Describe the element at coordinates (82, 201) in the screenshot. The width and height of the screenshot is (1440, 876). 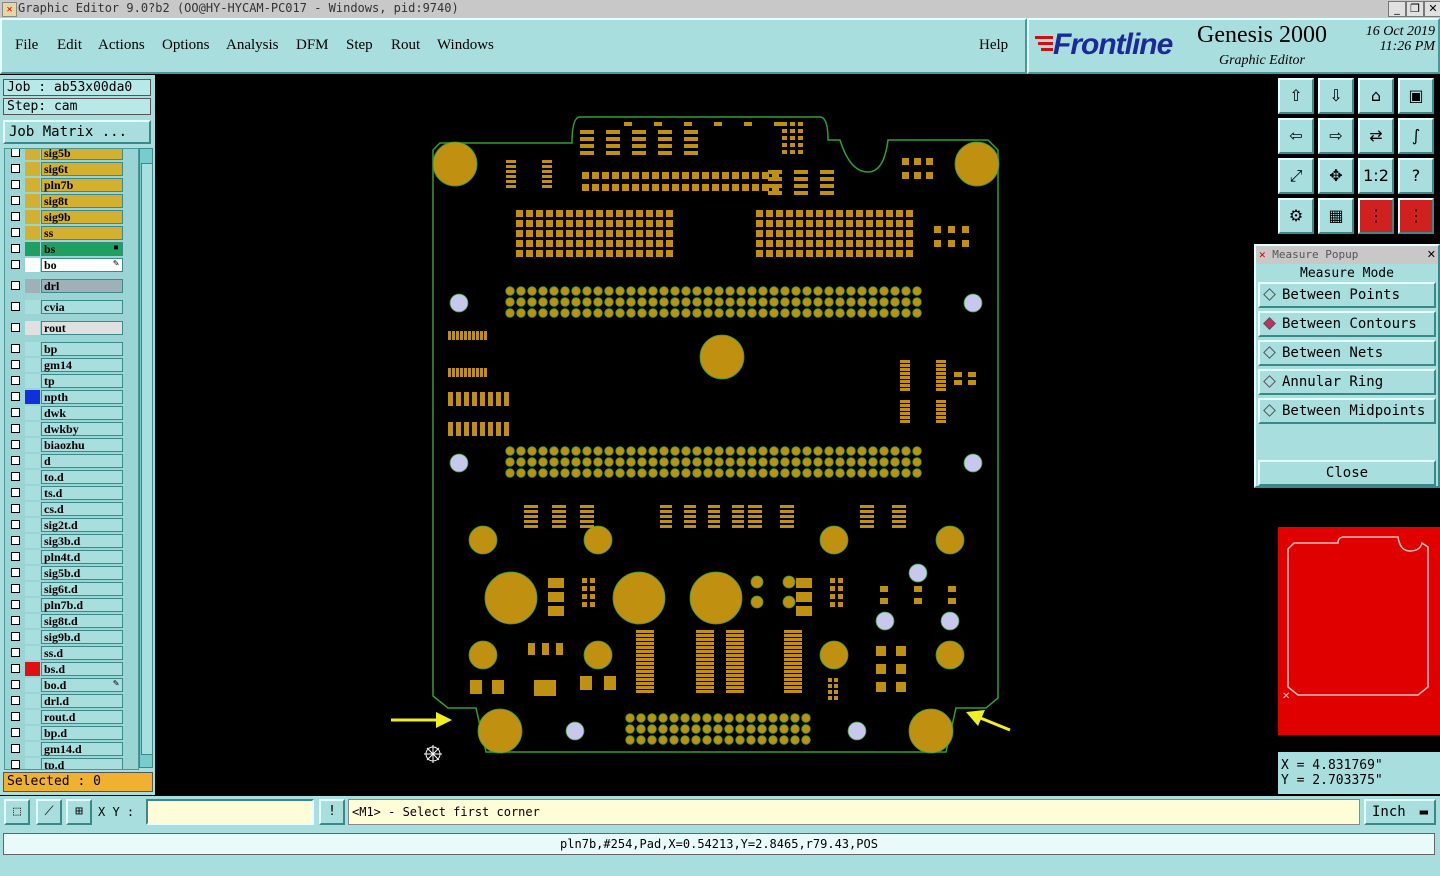
I see `layer-name: sig8t` at that location.